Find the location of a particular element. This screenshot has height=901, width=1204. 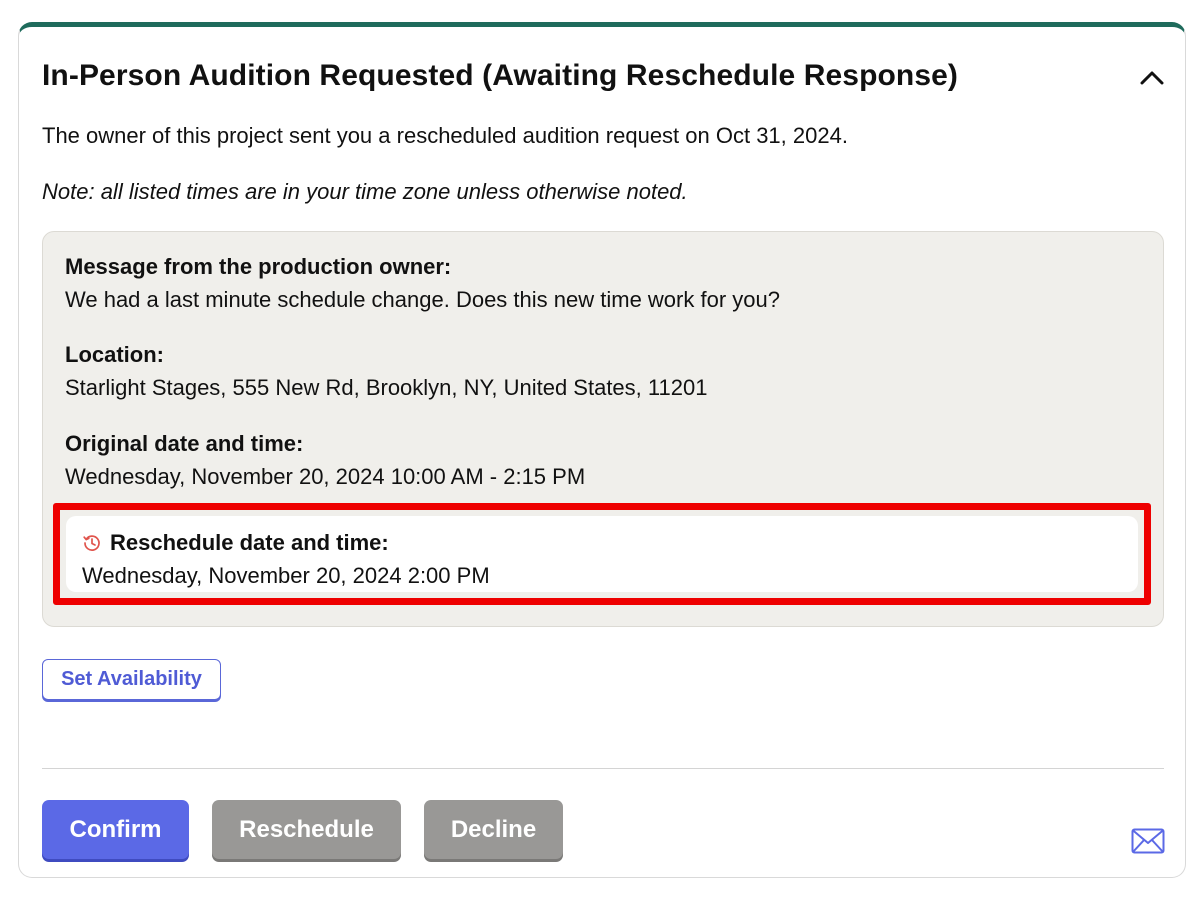

message-button is located at coordinates (1148, 841).